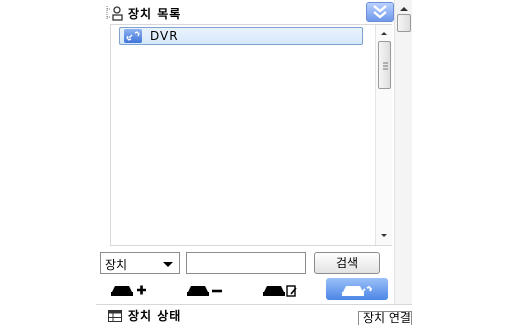 The image size is (509, 325). I want to click on search-button: 검색, so click(347, 263).